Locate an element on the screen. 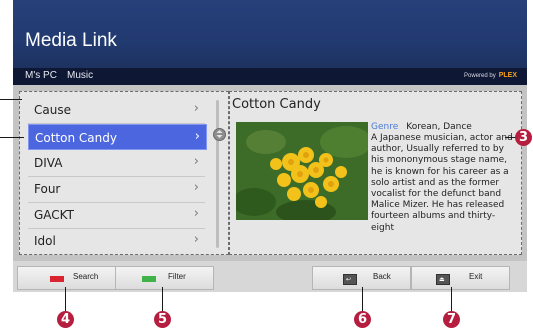 Image resolution: width=533 pixels, height=330 pixels. callout-7-badge: 7 is located at coordinates (451, 319).